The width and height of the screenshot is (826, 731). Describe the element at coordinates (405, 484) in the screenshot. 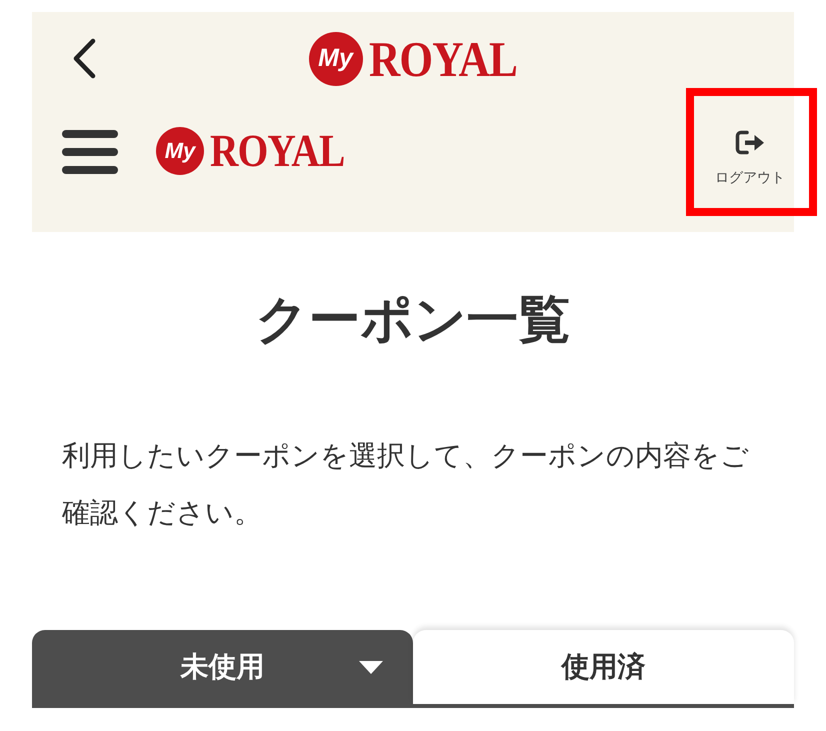

I see `description-text: 利用したいクーポンを選択して、クーポンの内容をご確認ください。` at that location.